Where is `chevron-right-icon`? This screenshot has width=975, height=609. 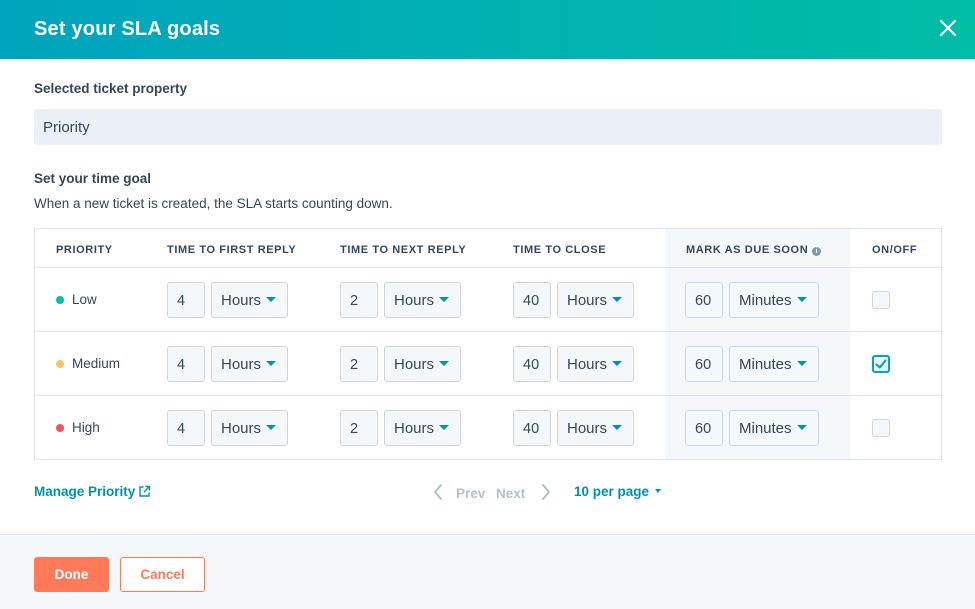 chevron-right-icon is located at coordinates (546, 492).